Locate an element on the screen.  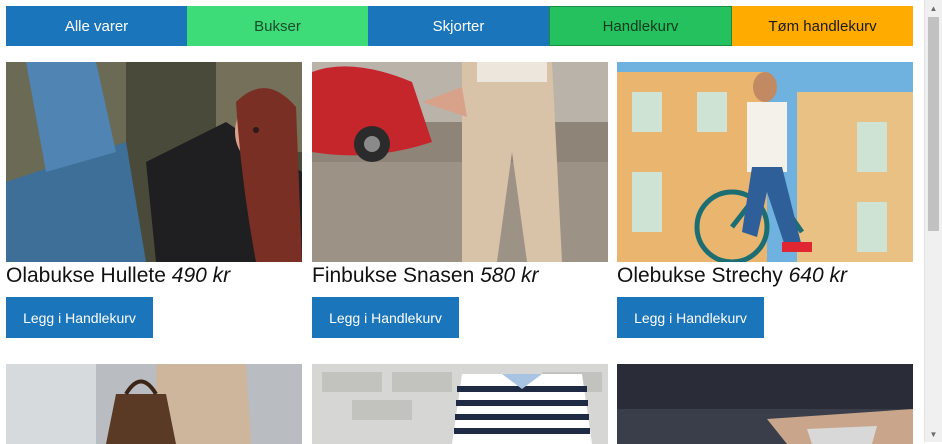
scroll-up-arrow-icon: ▲ is located at coordinates (933, 8).